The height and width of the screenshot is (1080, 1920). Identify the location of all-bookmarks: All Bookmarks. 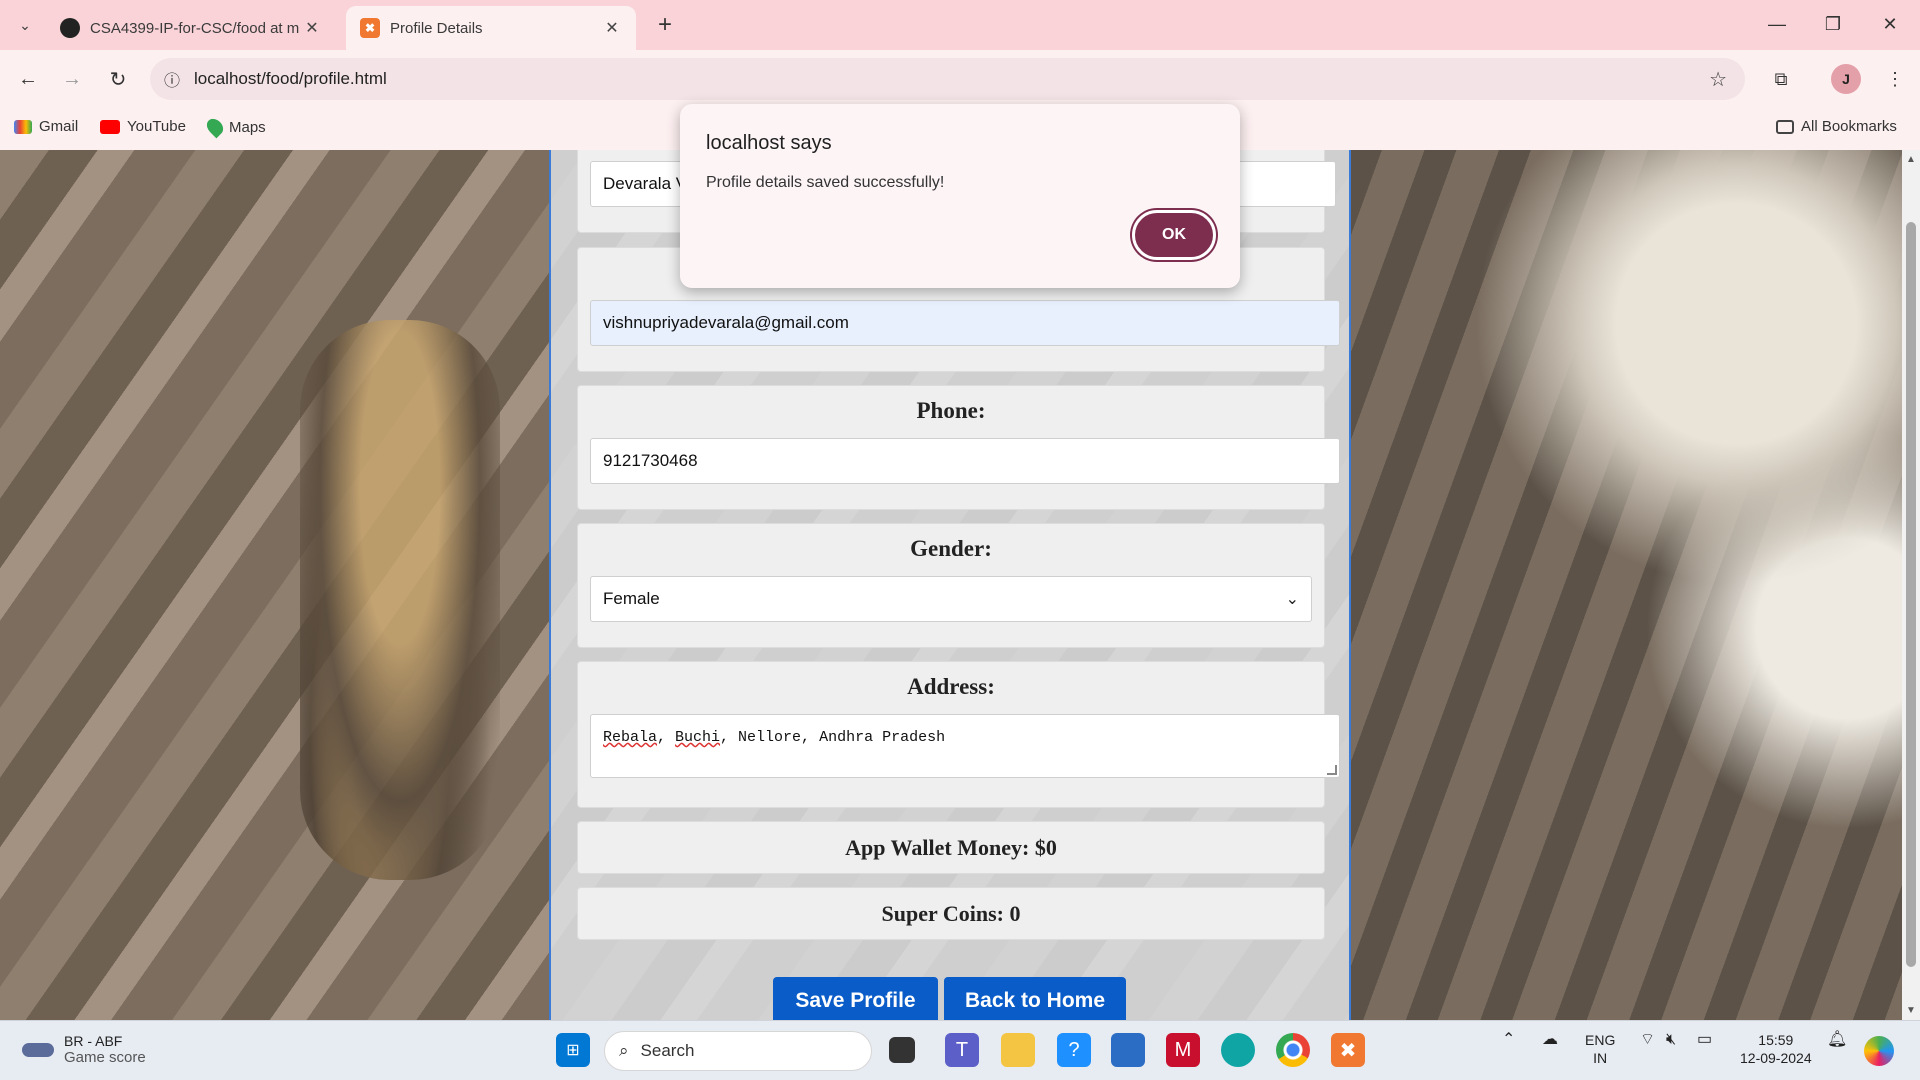
(1836, 126).